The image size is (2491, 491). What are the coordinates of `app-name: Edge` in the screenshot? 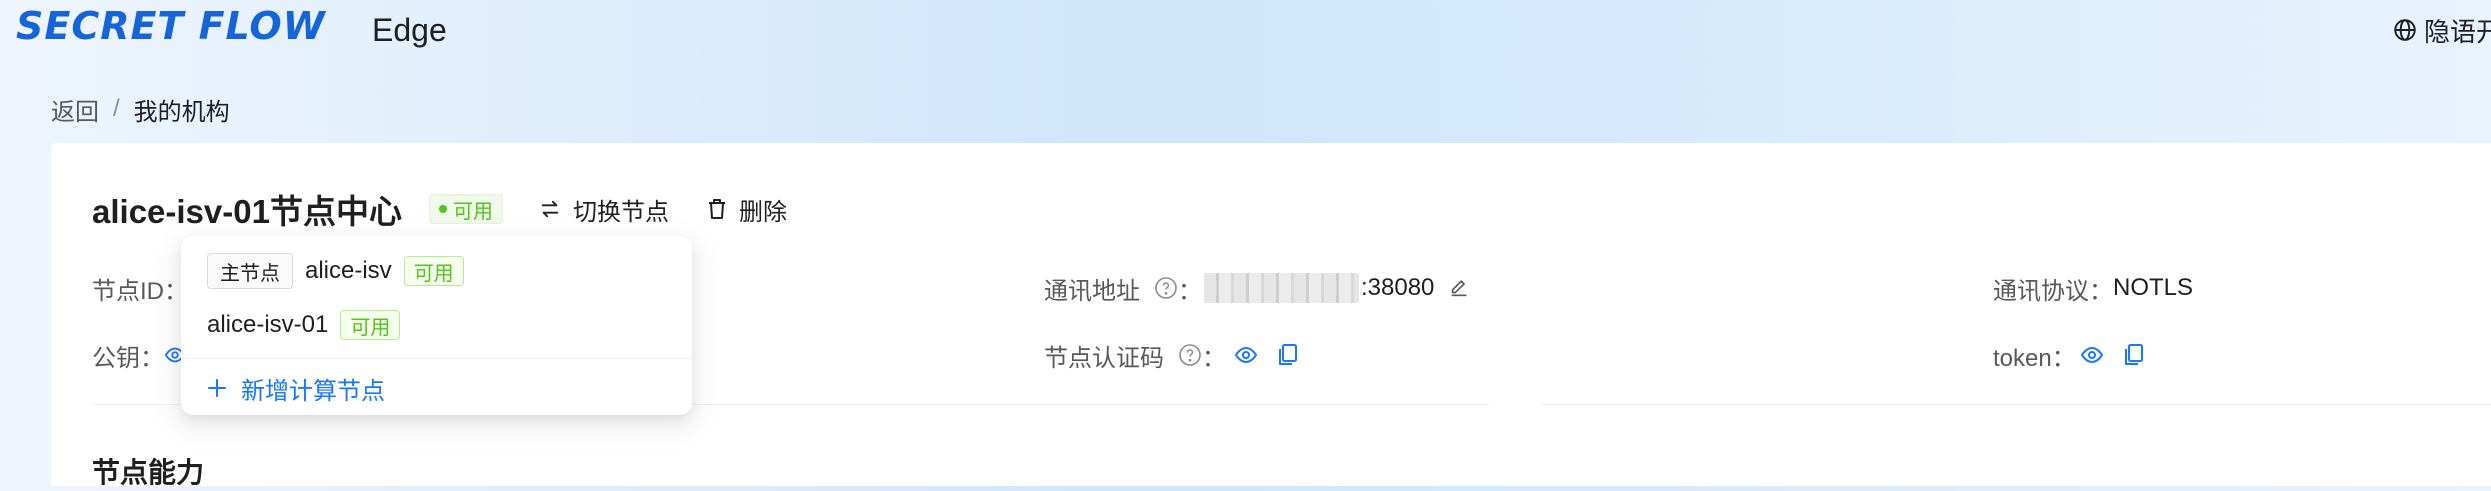 It's located at (409, 30).